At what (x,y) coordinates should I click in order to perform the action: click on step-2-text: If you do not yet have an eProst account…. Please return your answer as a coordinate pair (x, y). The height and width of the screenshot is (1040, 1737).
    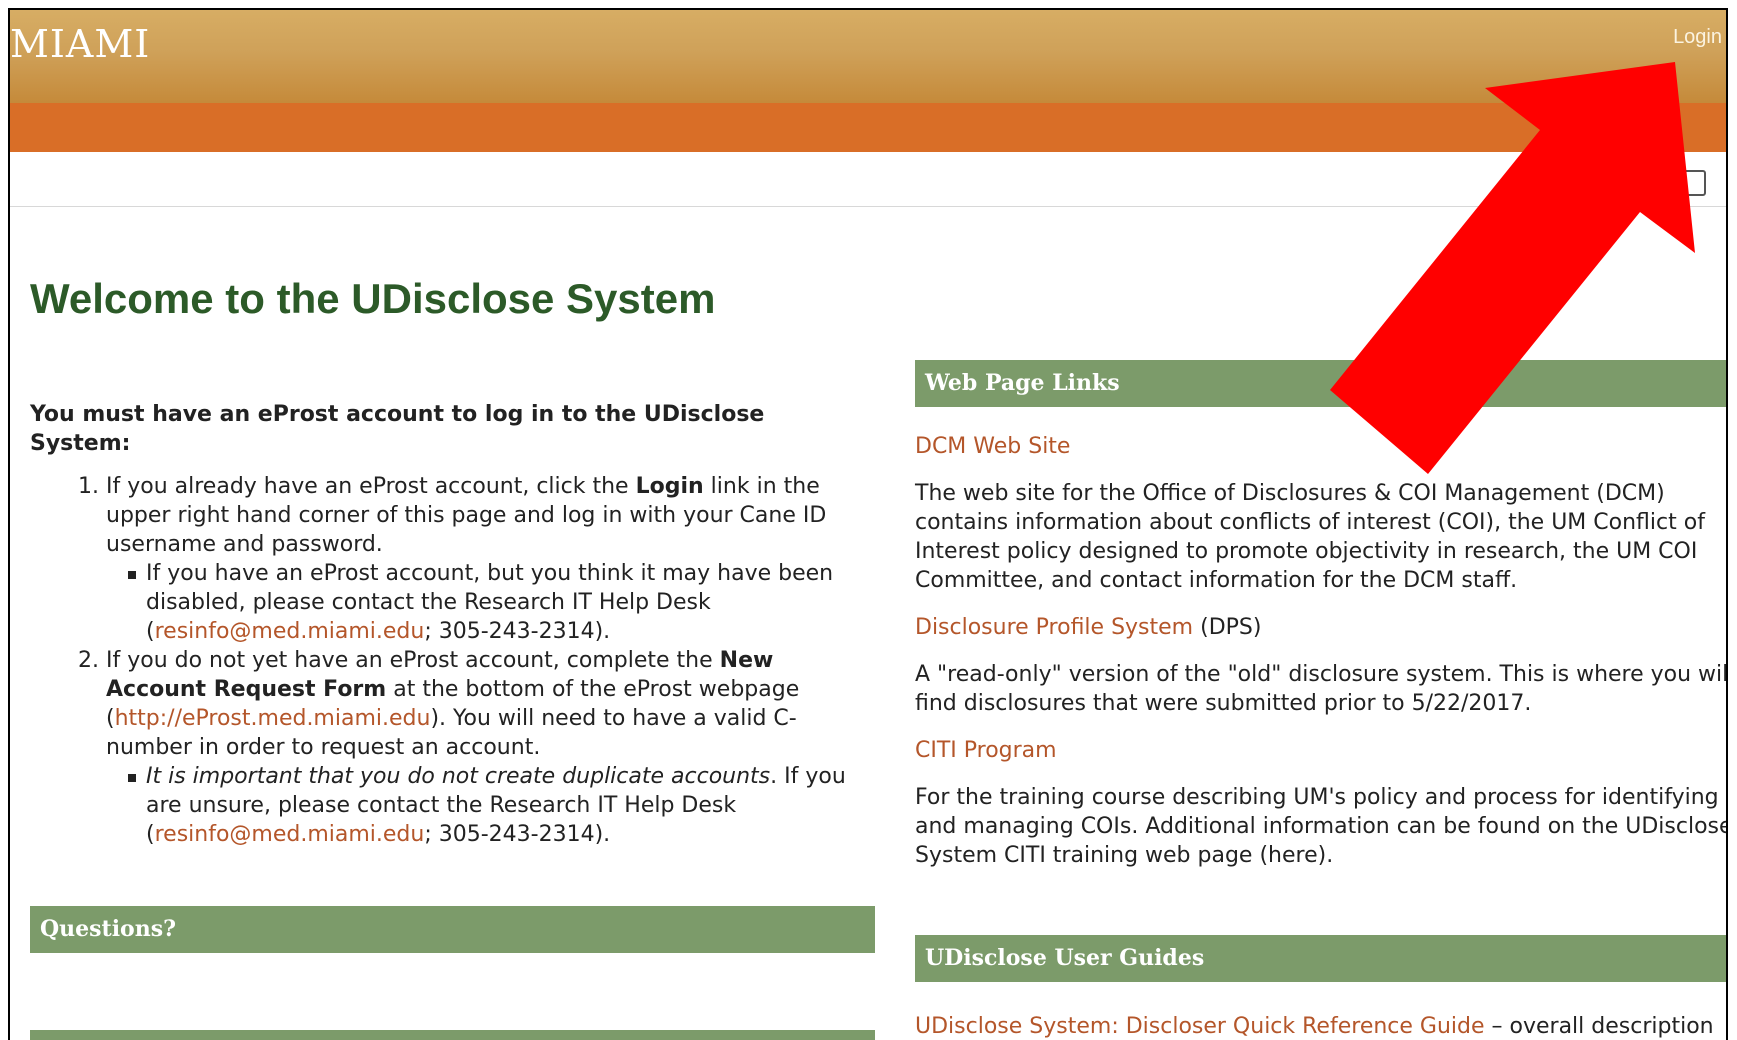
    Looking at the image, I should click on (413, 660).